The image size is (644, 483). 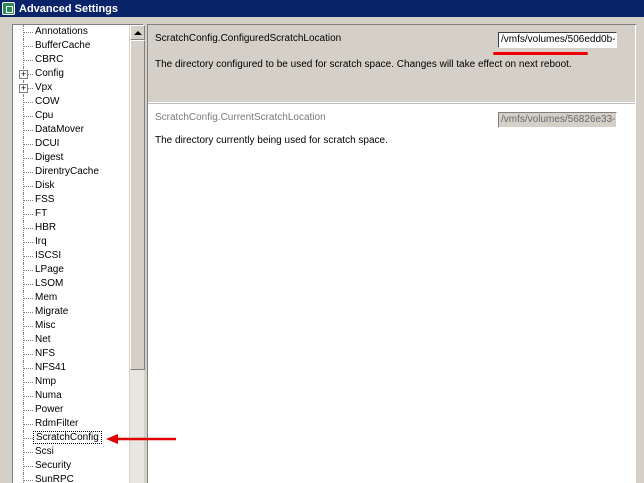 I want to click on tree-item-label: Annotations, so click(x=61, y=31).